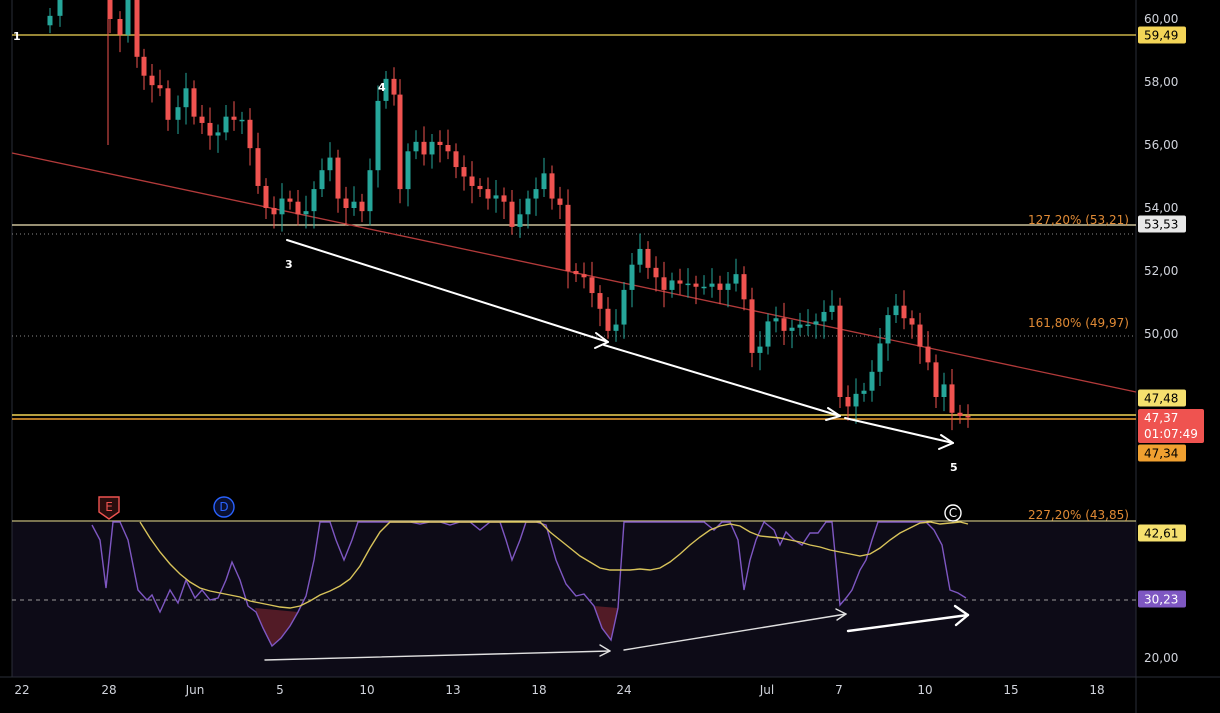 Image resolution: width=1220 pixels, height=713 pixels. Describe the element at coordinates (954, 467) in the screenshot. I see `wave-label-5: 5` at that location.